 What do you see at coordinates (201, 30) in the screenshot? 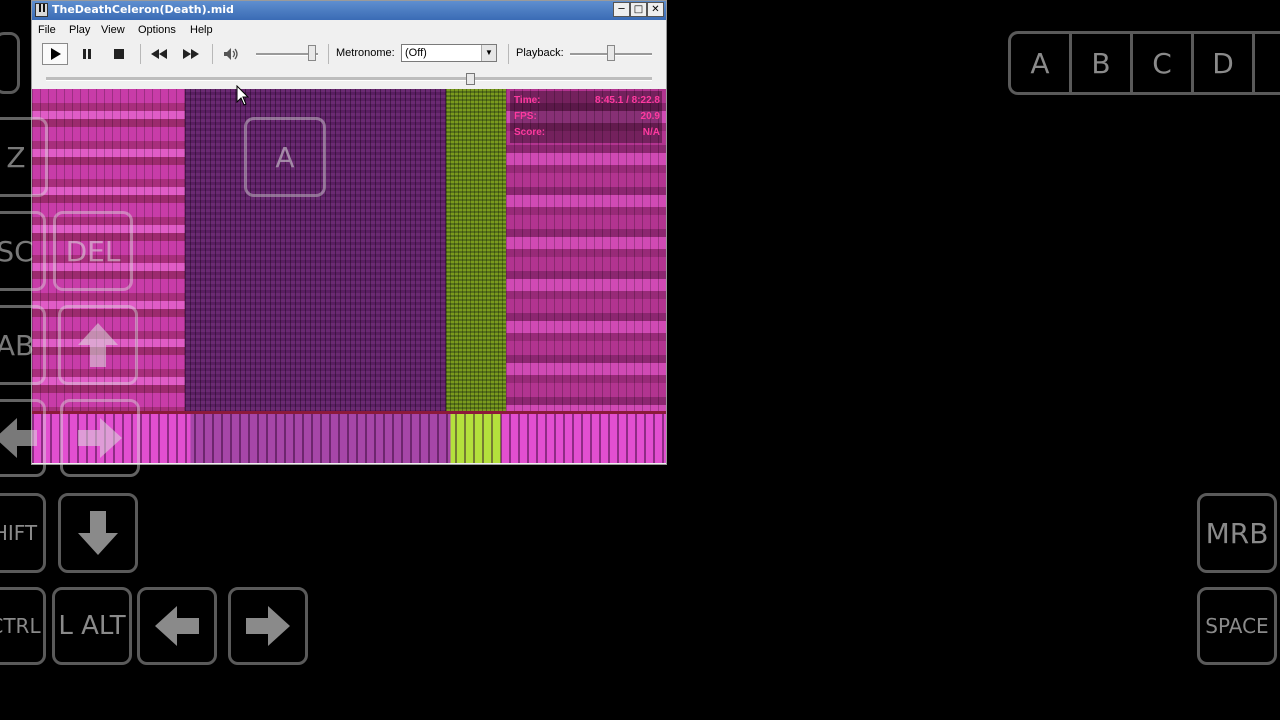
I see `menu-help: Help` at bounding box center [201, 30].